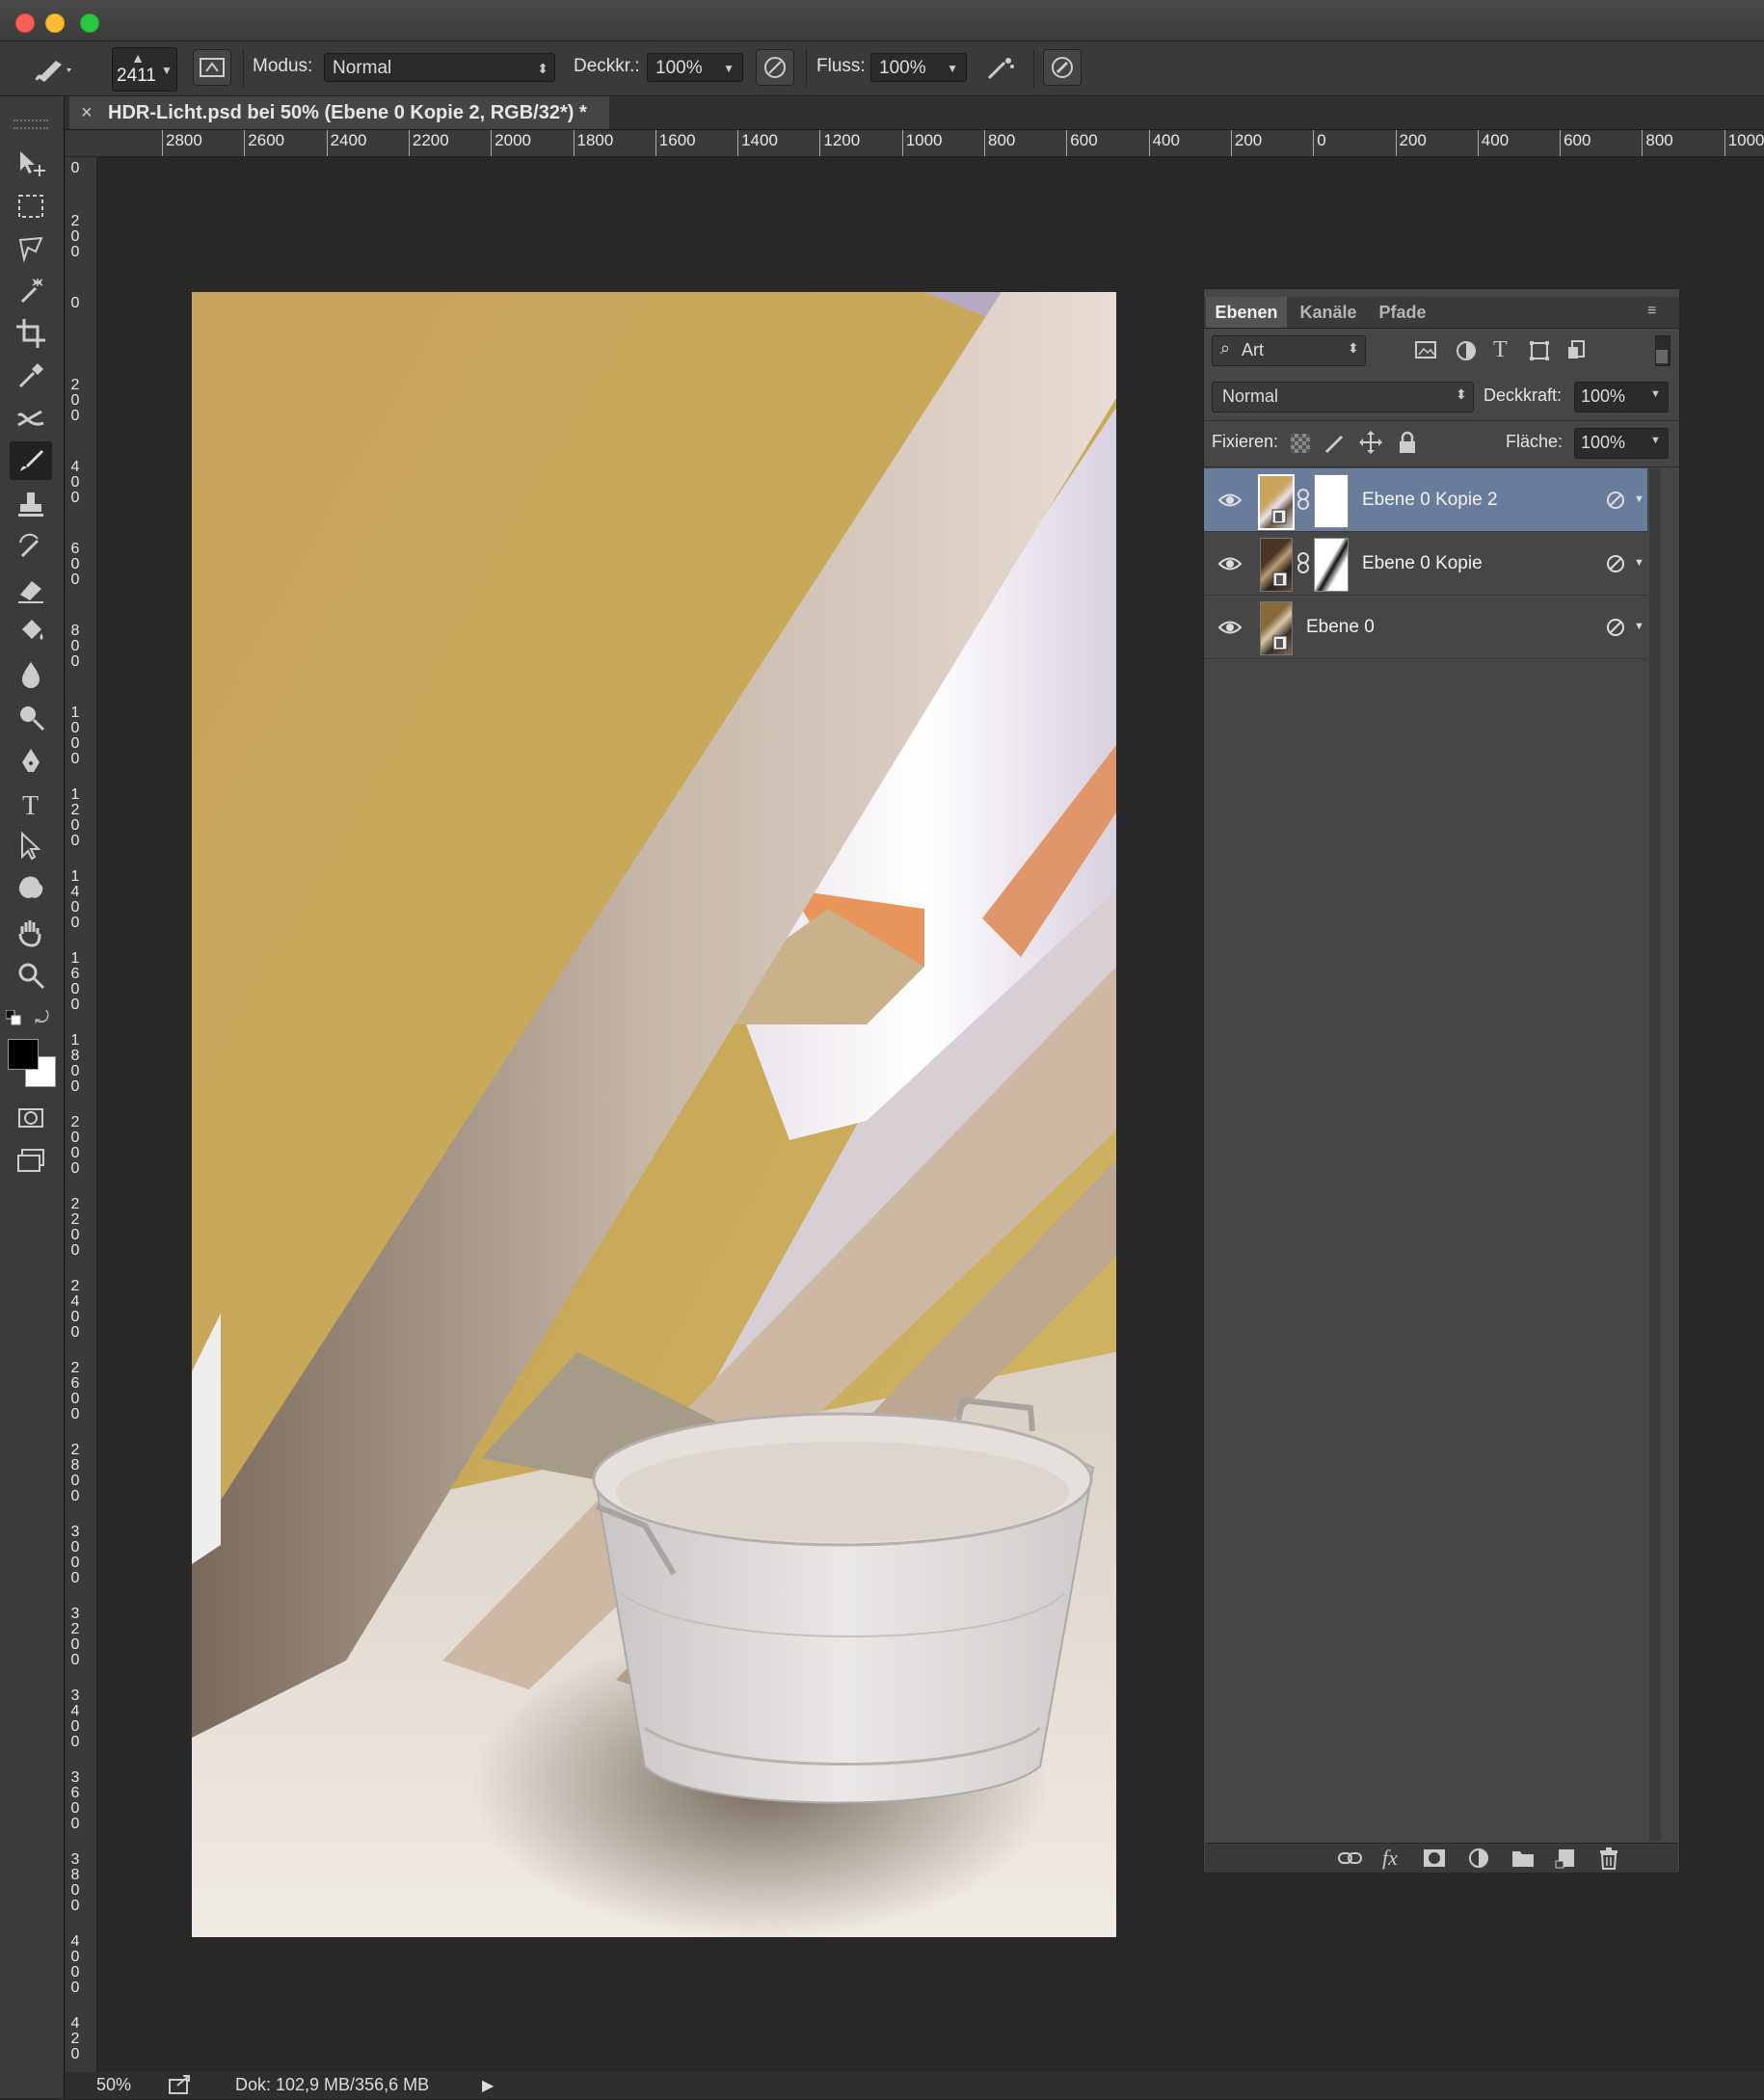  I want to click on blend-mode-select: Normal ⬍, so click(1343, 397).